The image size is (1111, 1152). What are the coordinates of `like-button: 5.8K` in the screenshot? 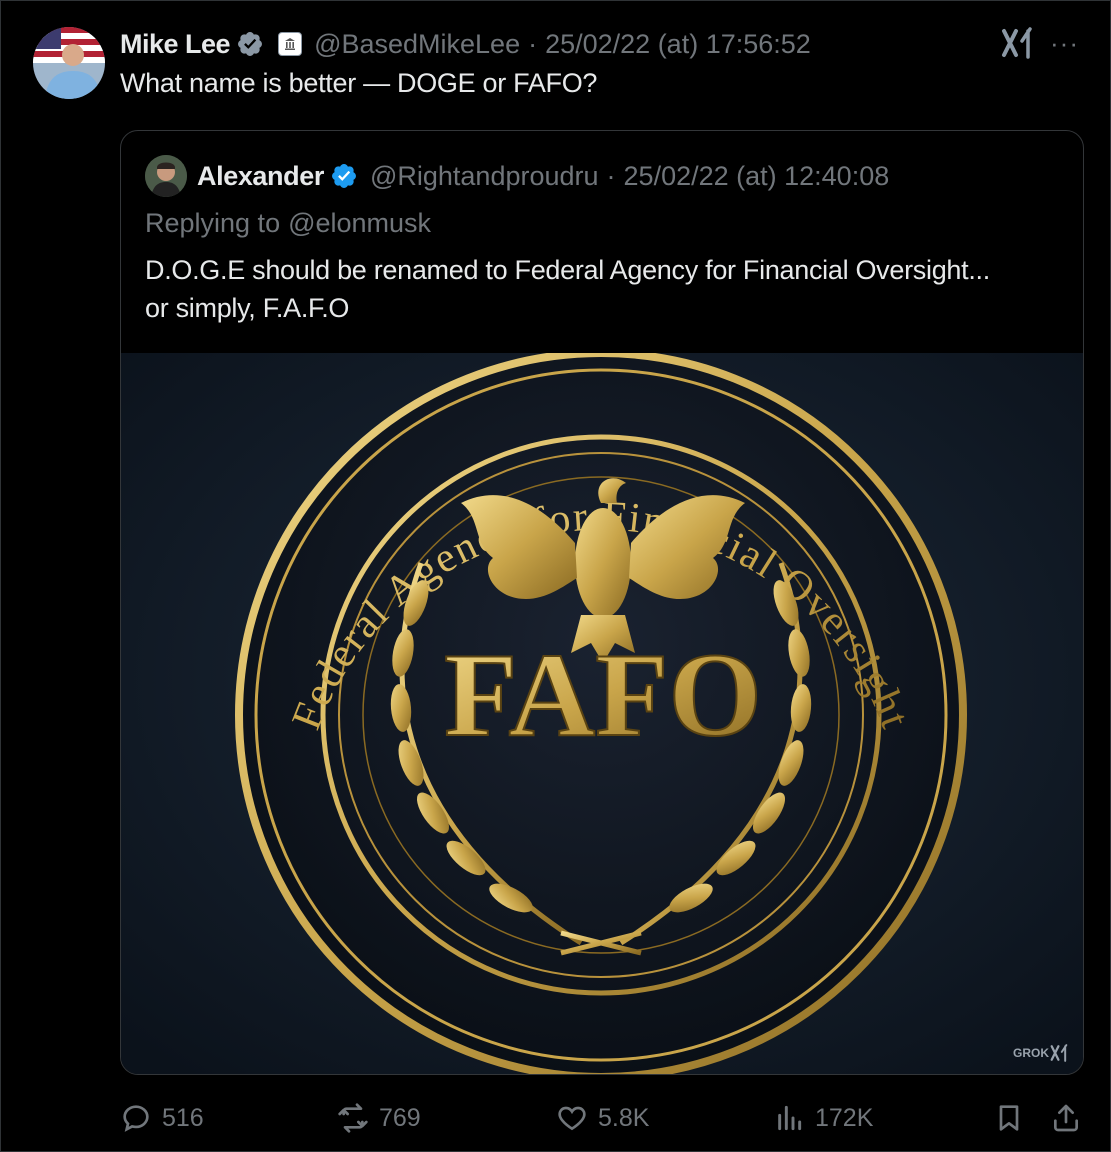 It's located at (602, 1118).